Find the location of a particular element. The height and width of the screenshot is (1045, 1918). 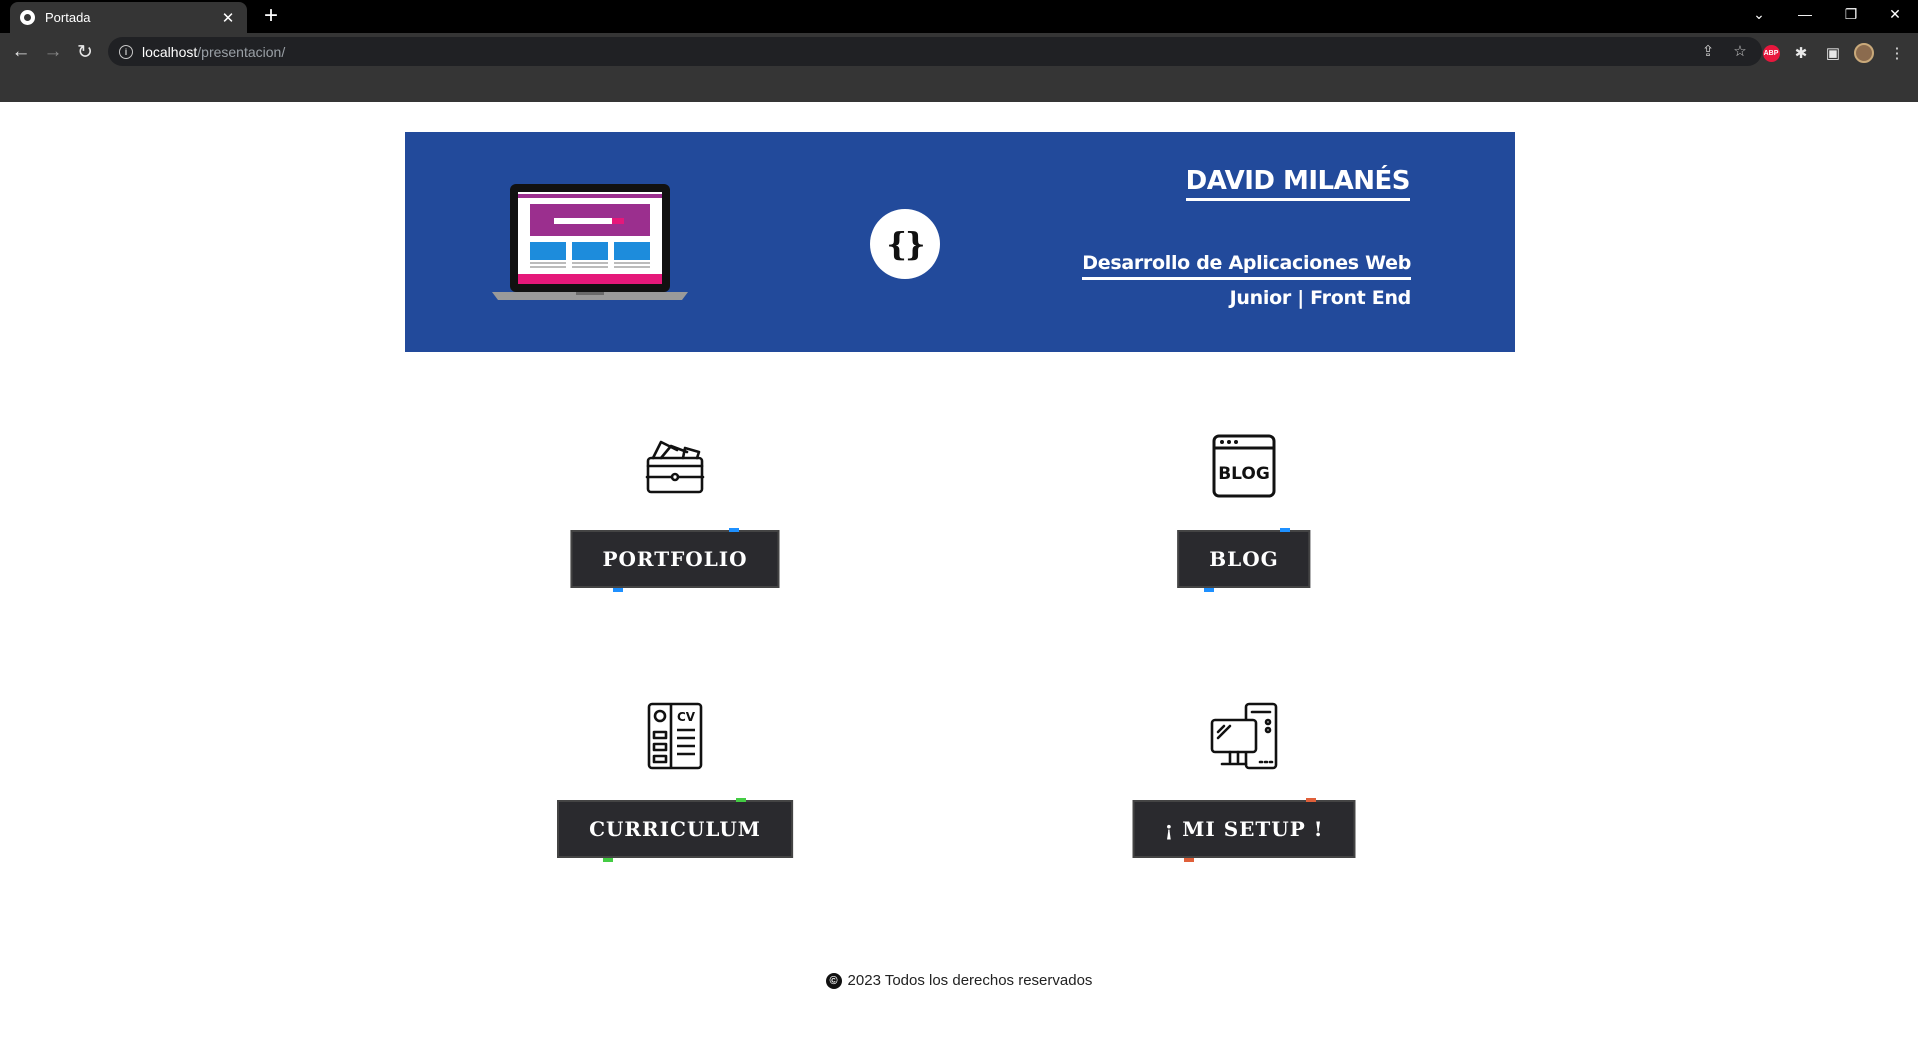

computer-setup-icon is located at coordinates (1244, 736).